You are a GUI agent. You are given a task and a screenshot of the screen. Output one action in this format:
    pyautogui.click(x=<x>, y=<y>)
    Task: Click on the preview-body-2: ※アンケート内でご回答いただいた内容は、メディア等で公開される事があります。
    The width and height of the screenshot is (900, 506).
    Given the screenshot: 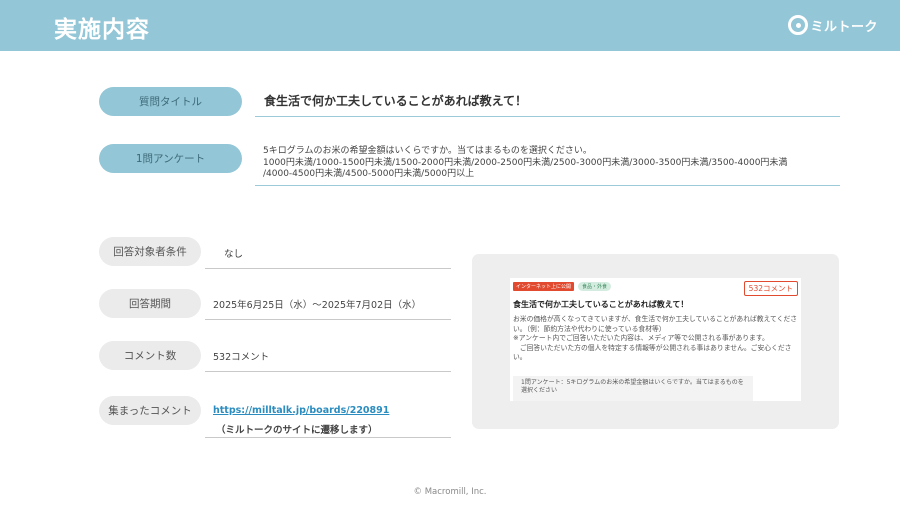 What is the action you would take?
    pyautogui.click(x=641, y=338)
    